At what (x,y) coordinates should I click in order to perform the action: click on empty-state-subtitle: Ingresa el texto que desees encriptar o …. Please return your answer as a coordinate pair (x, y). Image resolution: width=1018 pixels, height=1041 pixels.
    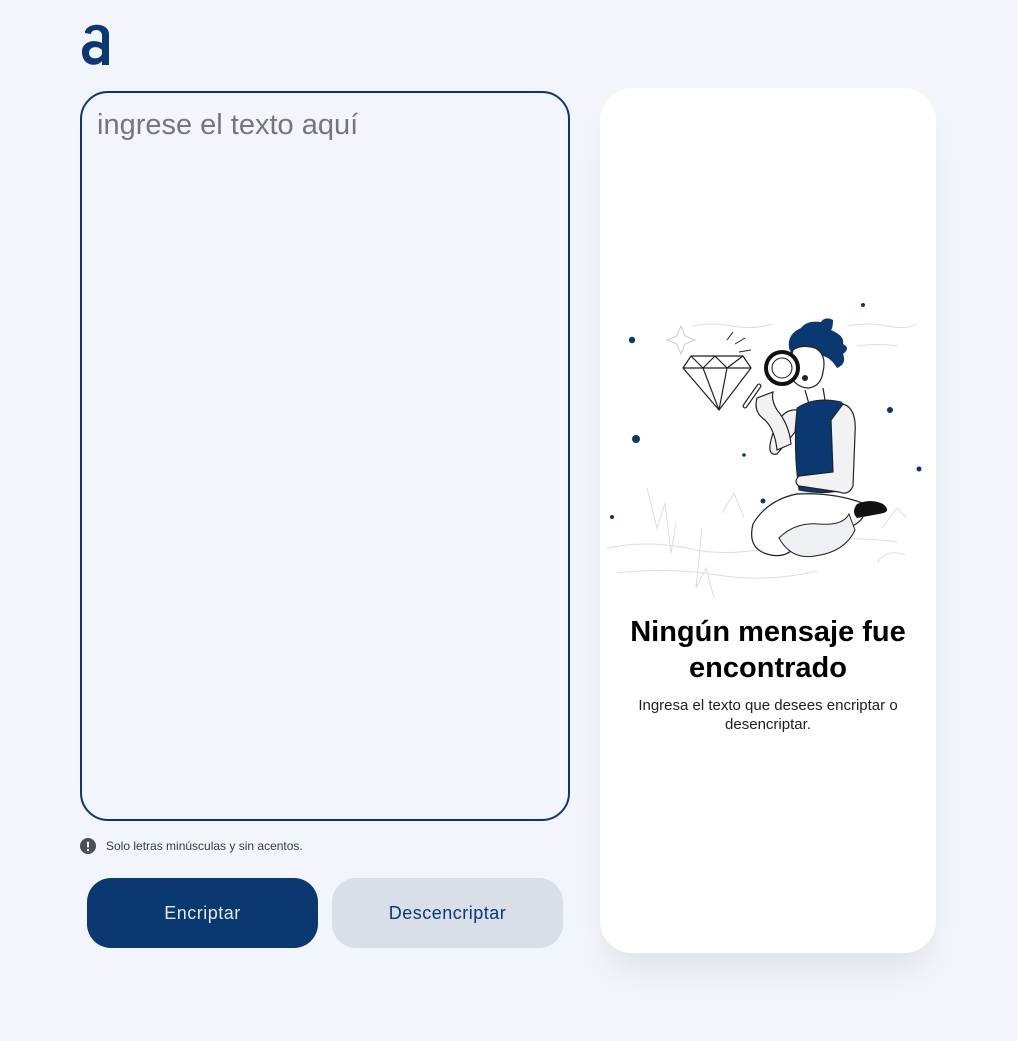
    Looking at the image, I should click on (768, 715).